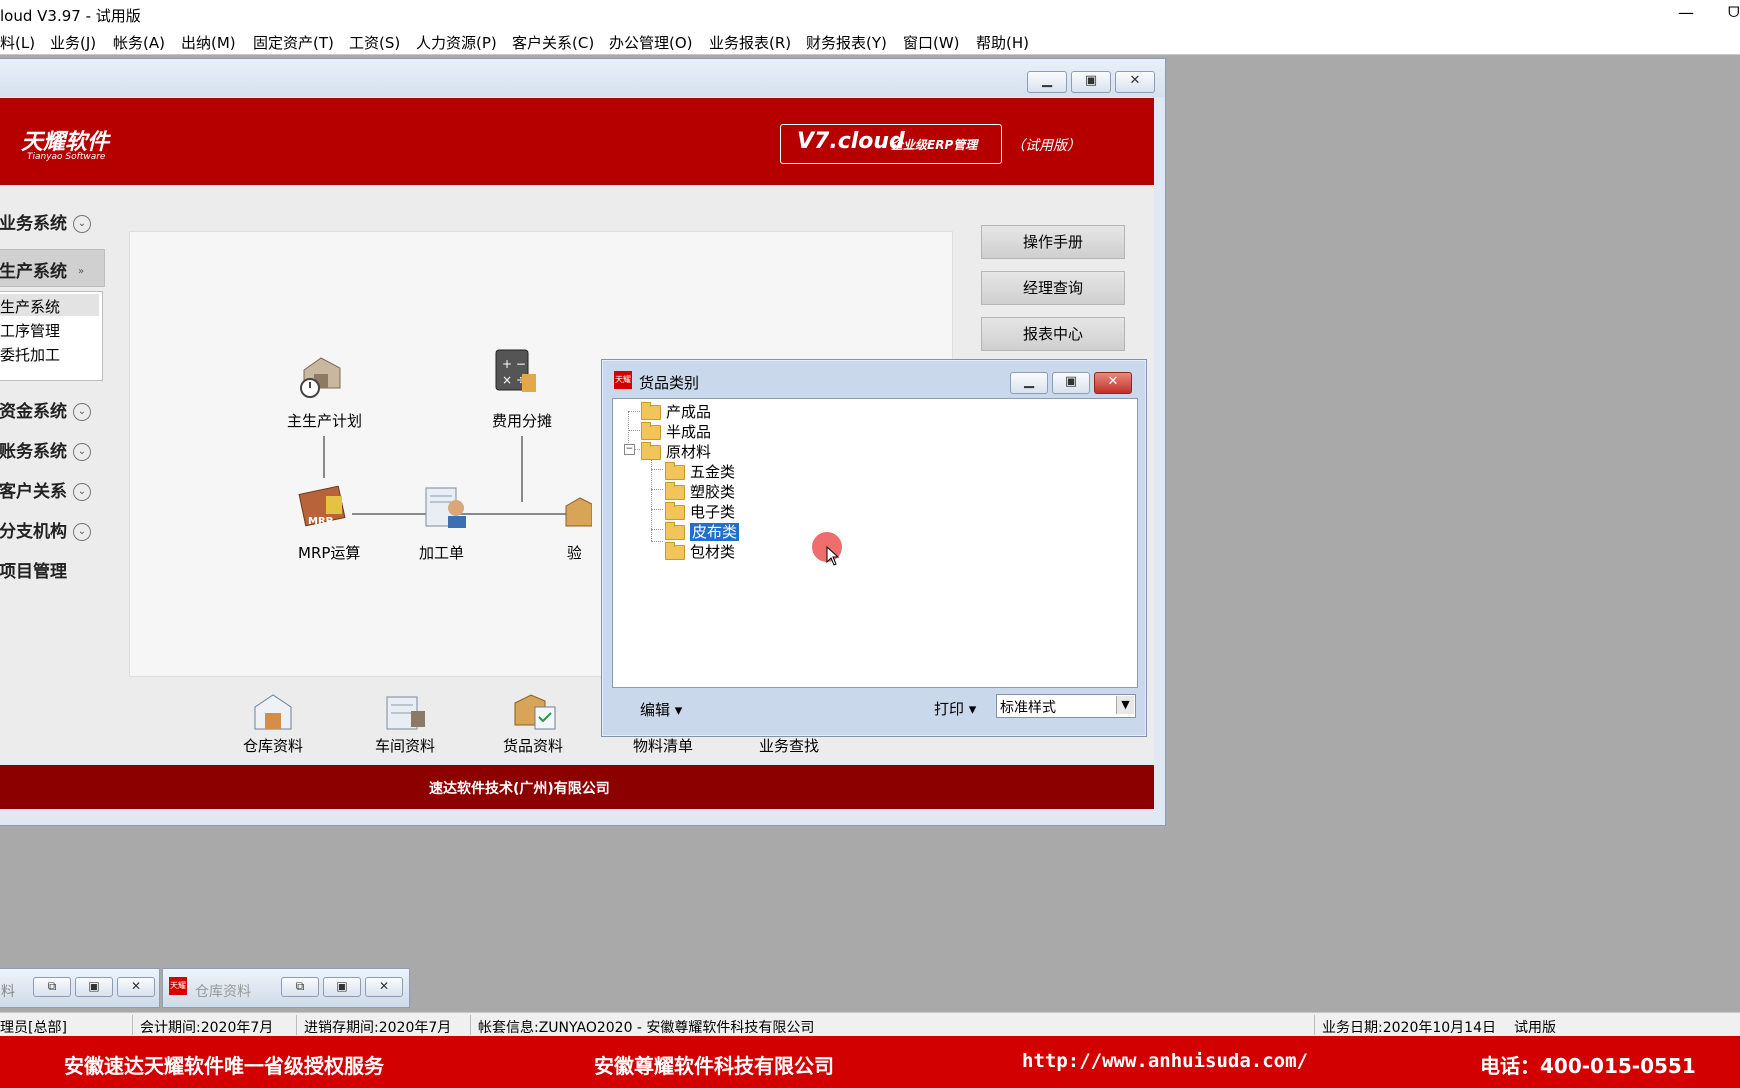 The image size is (1740, 1088). Describe the element at coordinates (1028, 708) in the screenshot. I see `style-select-value: 标准样式` at that location.